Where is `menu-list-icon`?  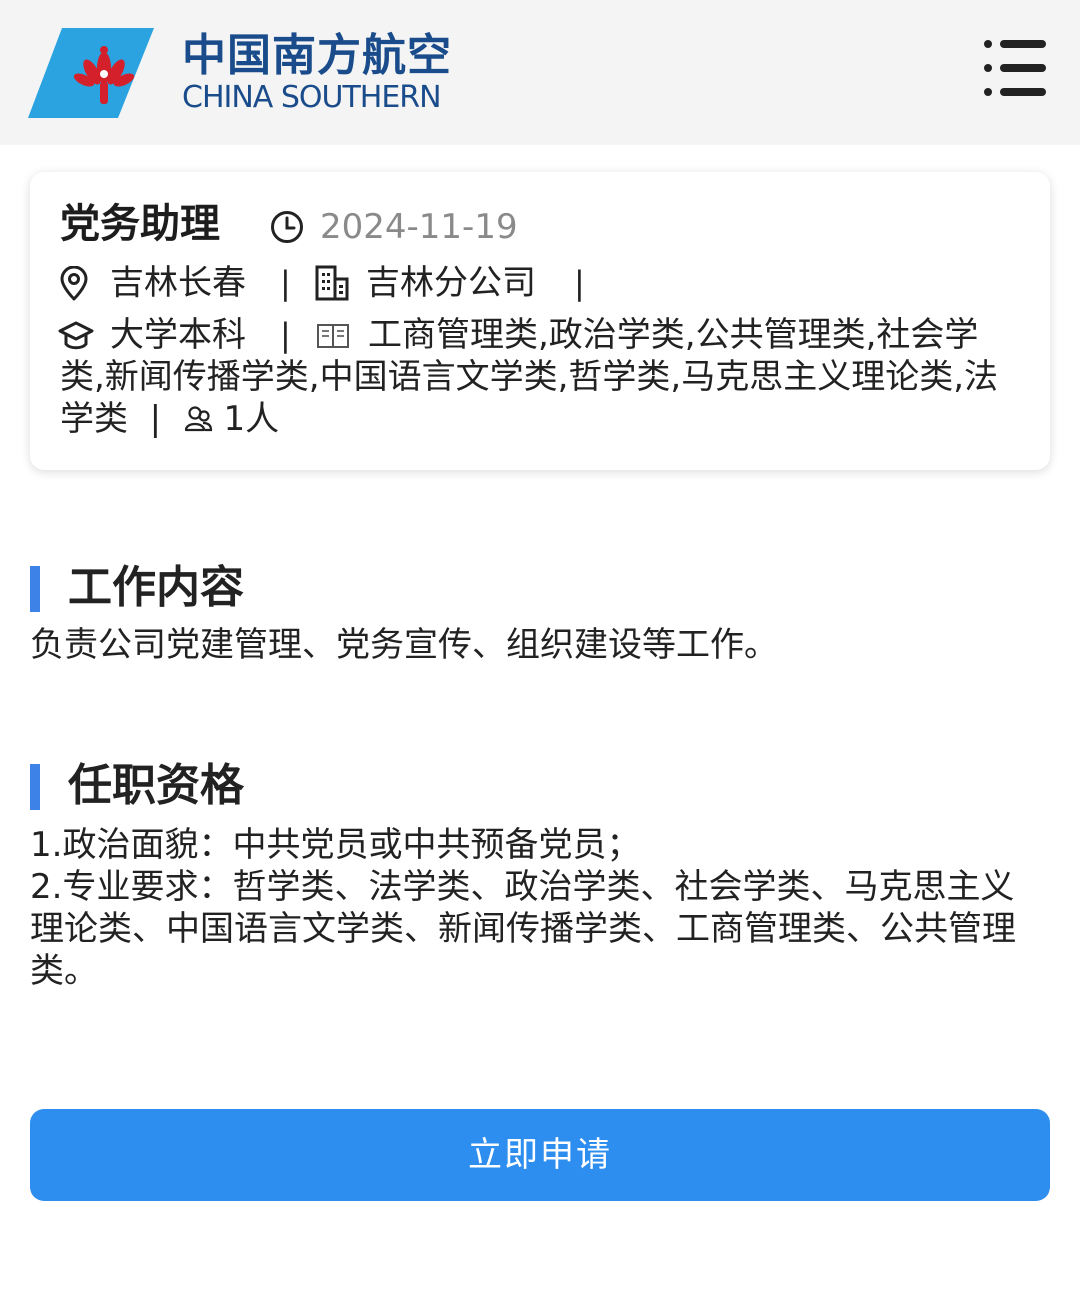
menu-list-icon is located at coordinates (1017, 44).